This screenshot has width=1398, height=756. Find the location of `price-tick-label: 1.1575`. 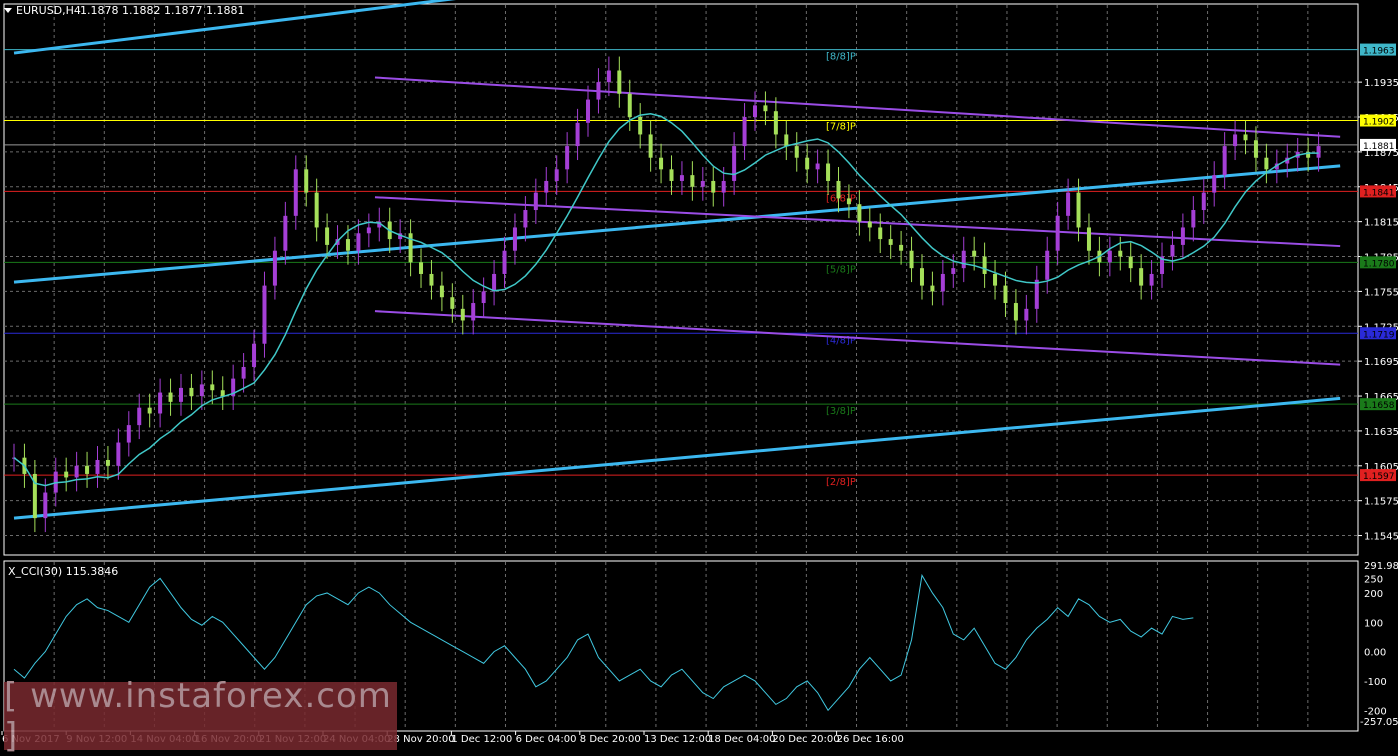

price-tick-label: 1.1575 is located at coordinates (1381, 502).